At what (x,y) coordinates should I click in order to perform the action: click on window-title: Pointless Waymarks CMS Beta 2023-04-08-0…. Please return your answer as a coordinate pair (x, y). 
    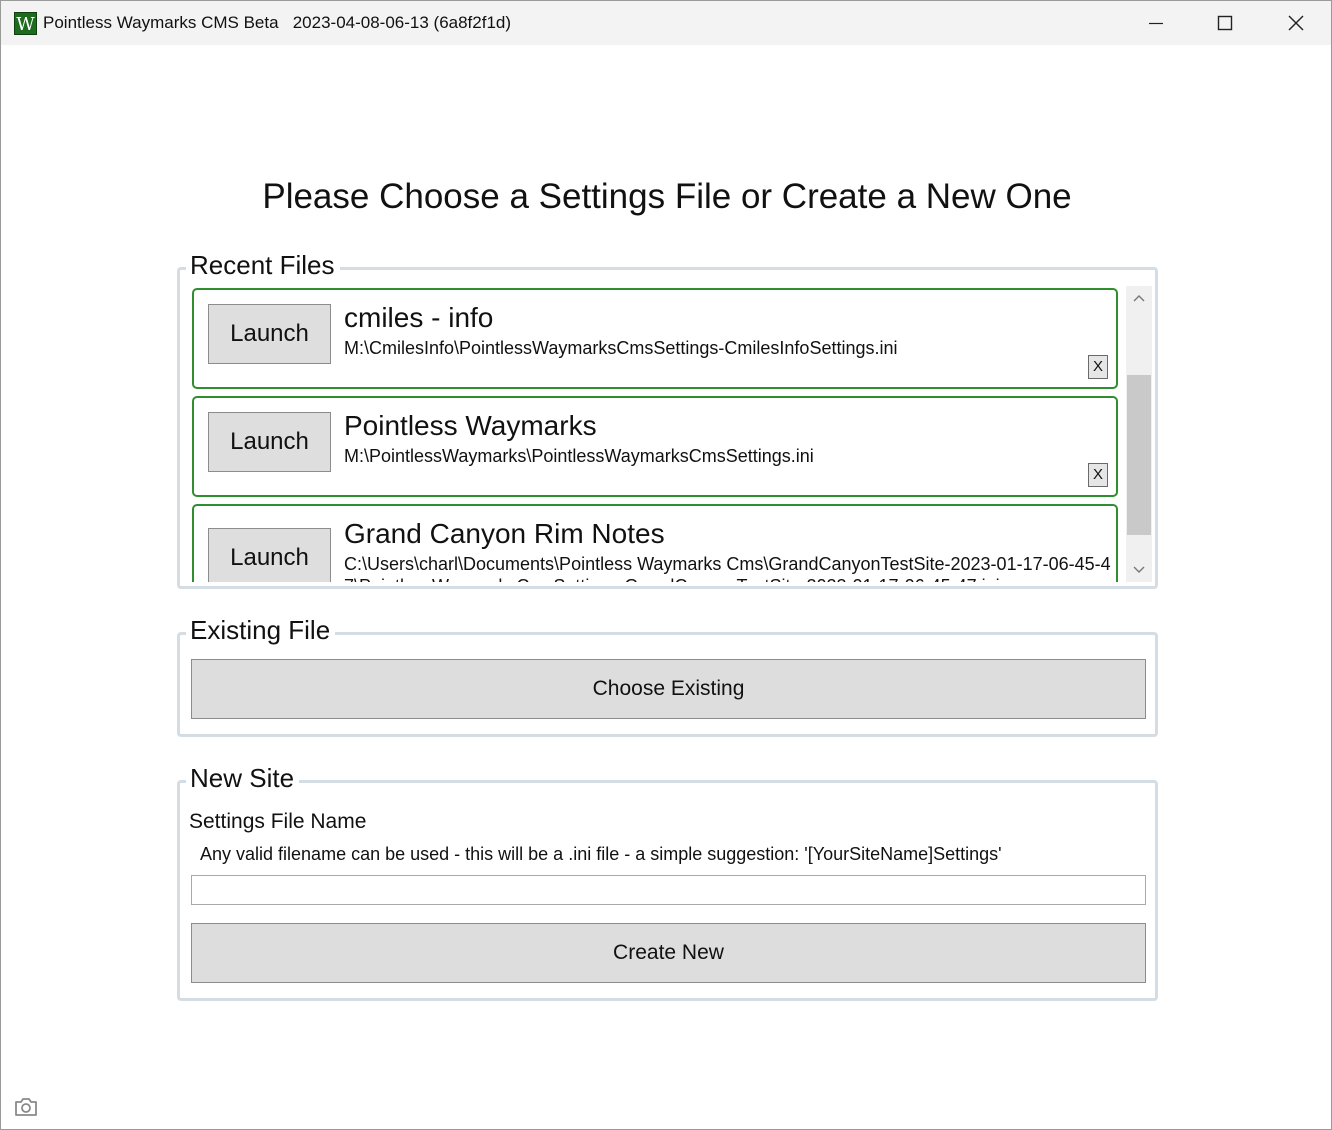
    Looking at the image, I should click on (277, 22).